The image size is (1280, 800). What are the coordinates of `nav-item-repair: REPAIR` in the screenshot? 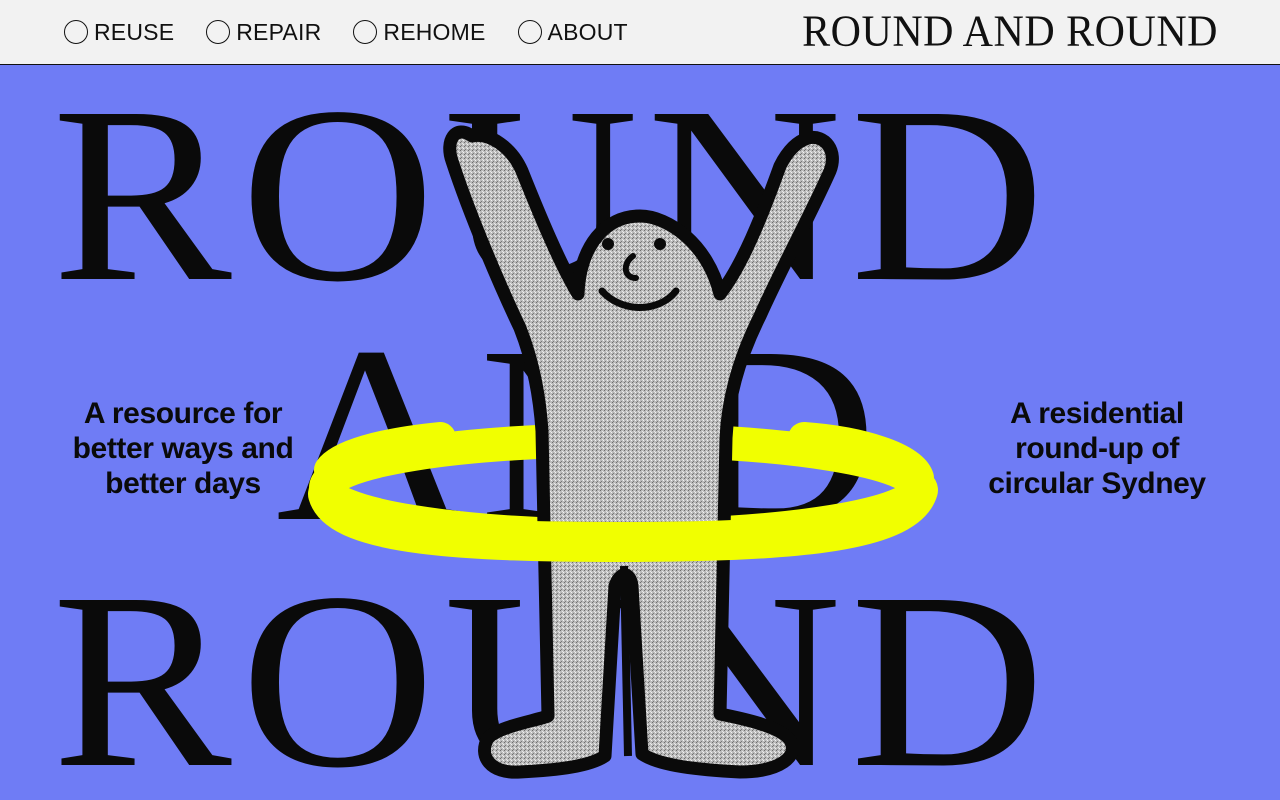 It's located at (263, 32).